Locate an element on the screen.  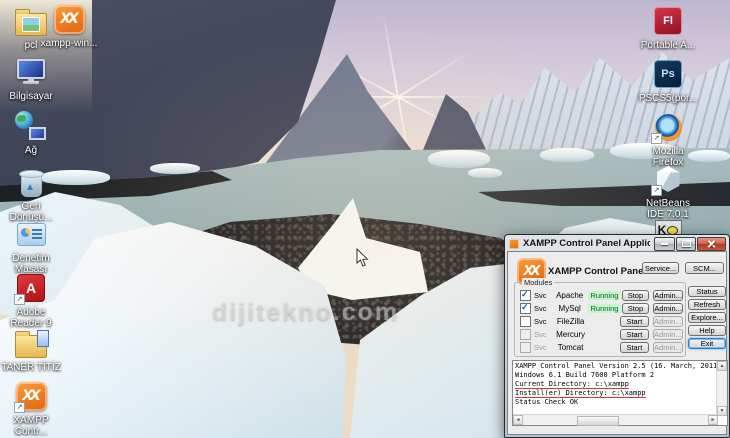
refresh-button: Refresh is located at coordinates (707, 304).